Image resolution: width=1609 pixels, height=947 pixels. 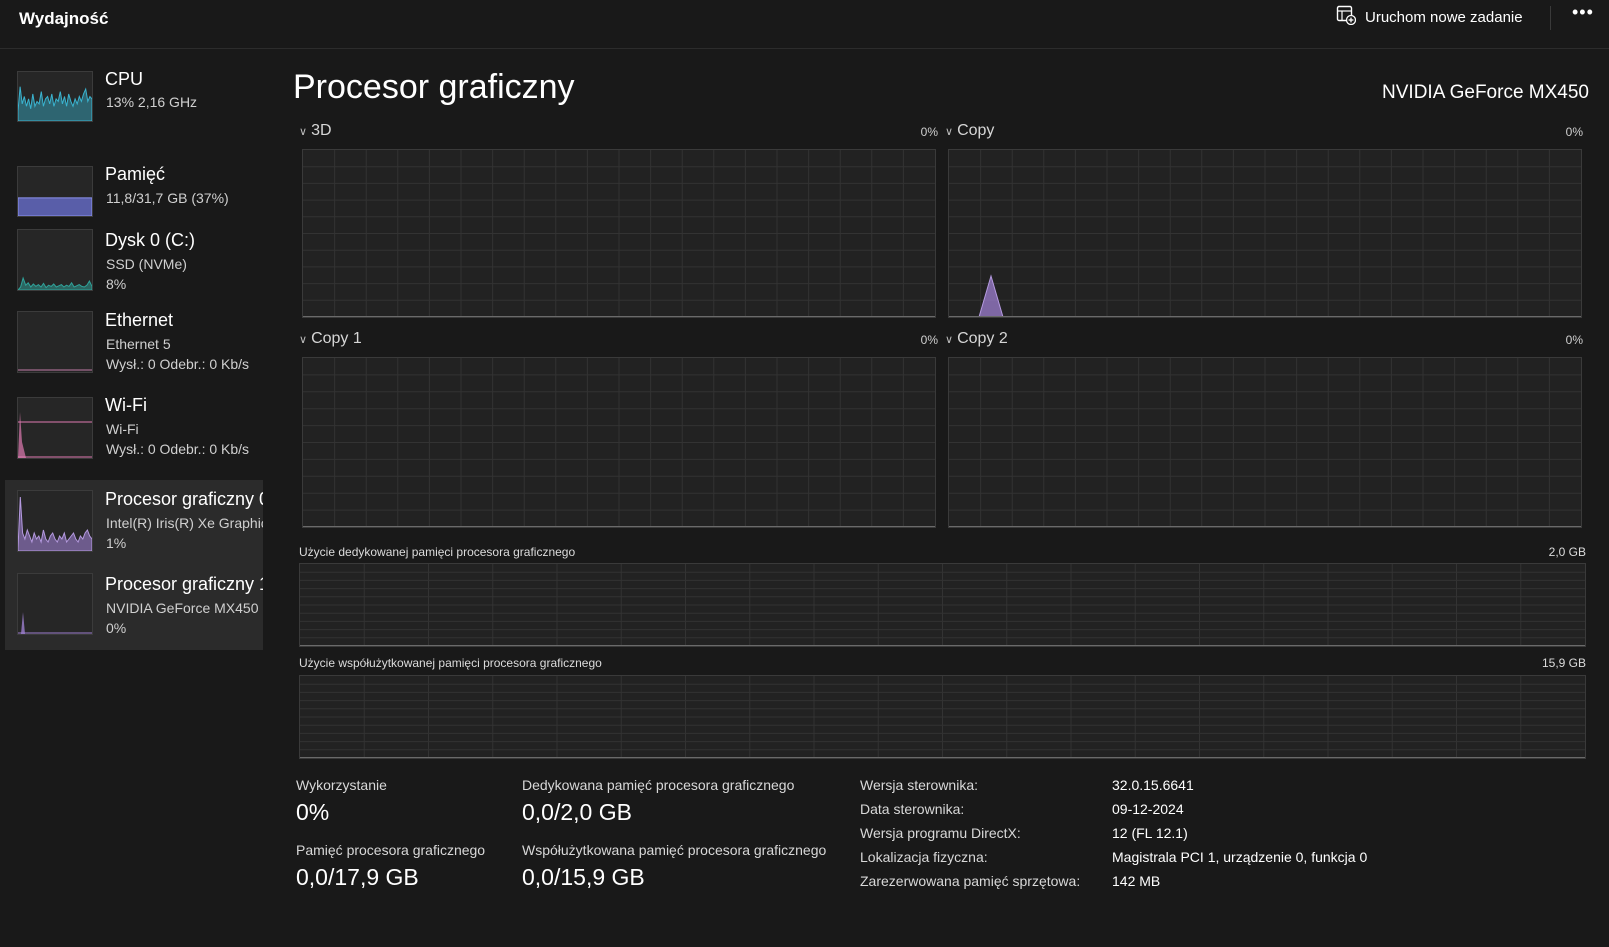 What do you see at coordinates (619, 233) in the screenshot?
I see `graph-3d` at bounding box center [619, 233].